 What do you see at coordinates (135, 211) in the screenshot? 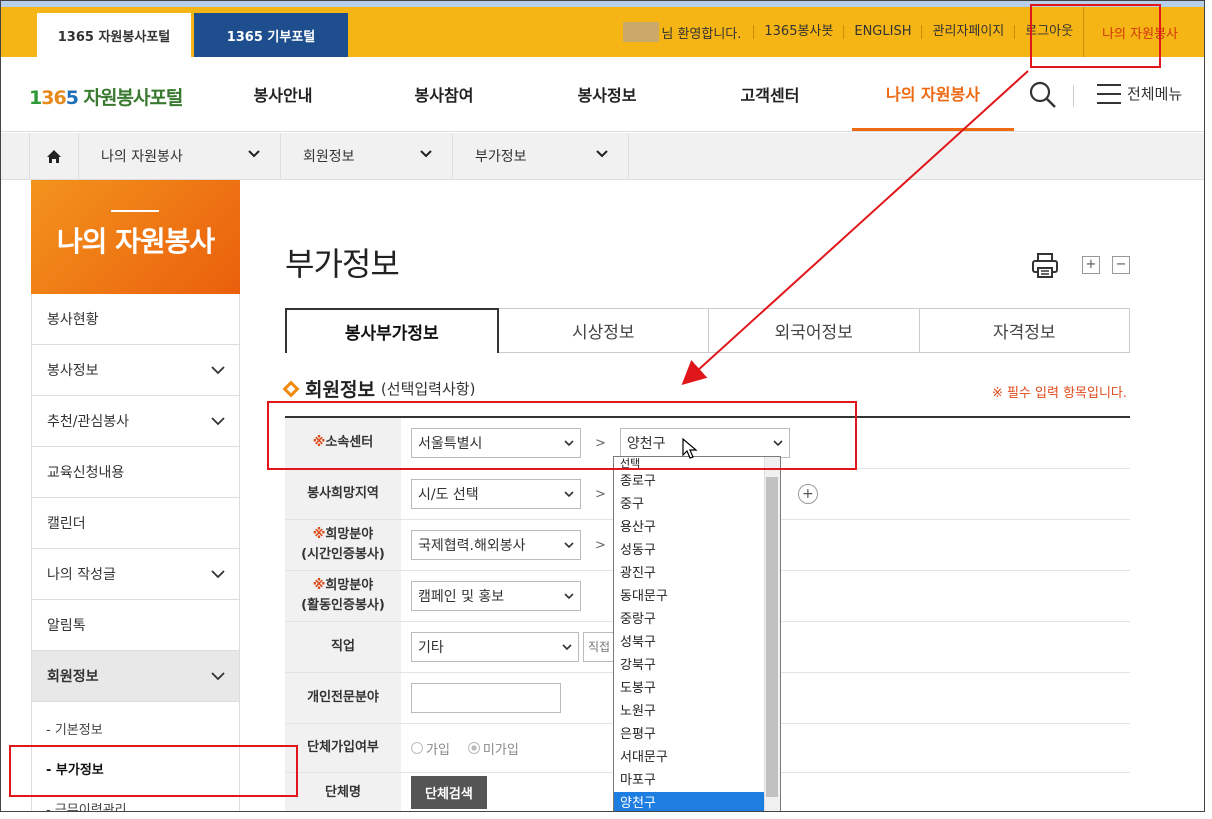
I see `title-decoration` at bounding box center [135, 211].